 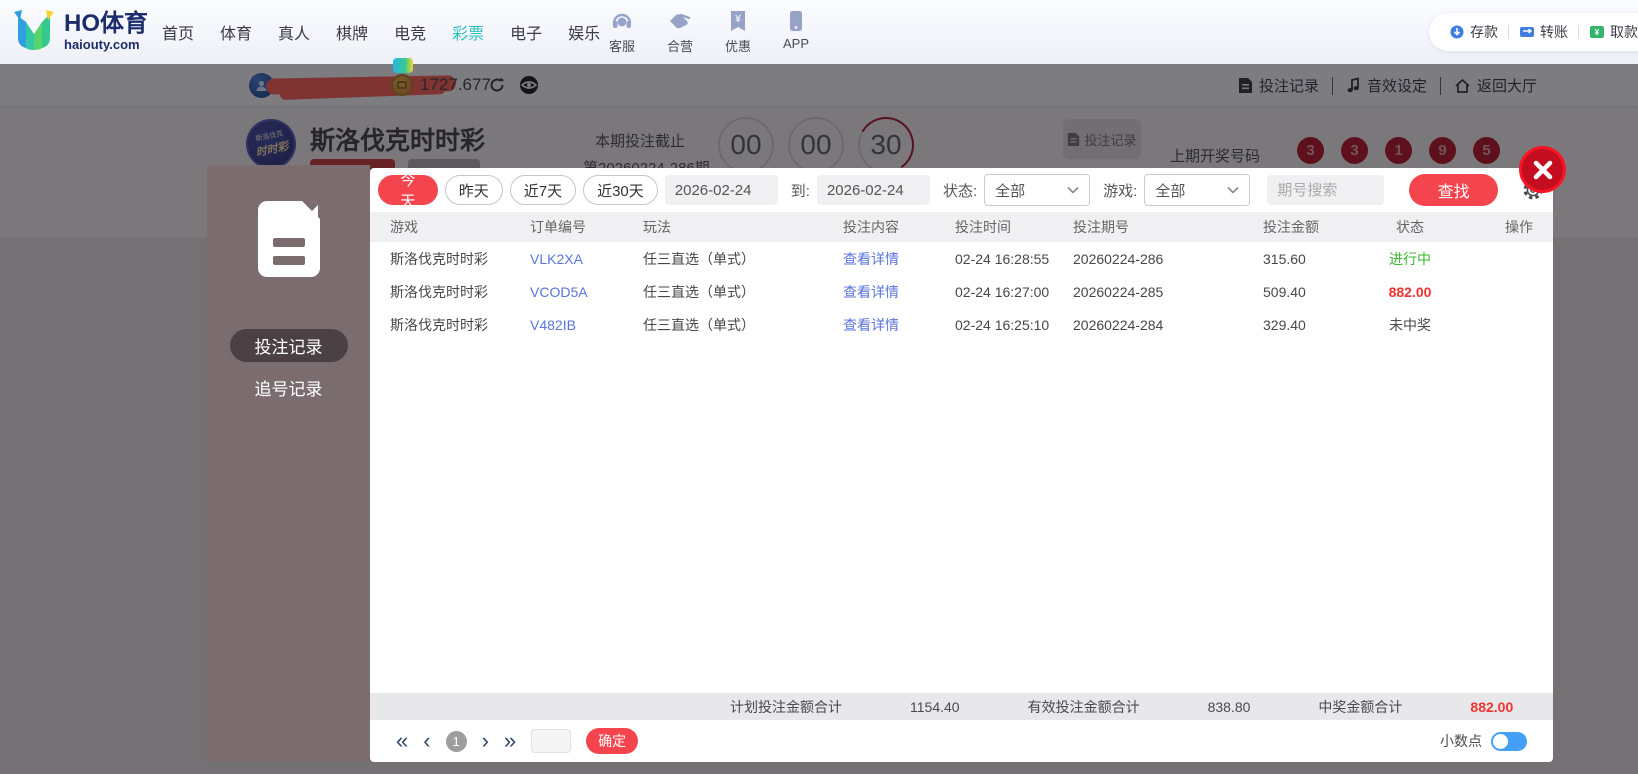 What do you see at coordinates (1101, 227) in the screenshot?
I see `col-issue: 投注期号` at bounding box center [1101, 227].